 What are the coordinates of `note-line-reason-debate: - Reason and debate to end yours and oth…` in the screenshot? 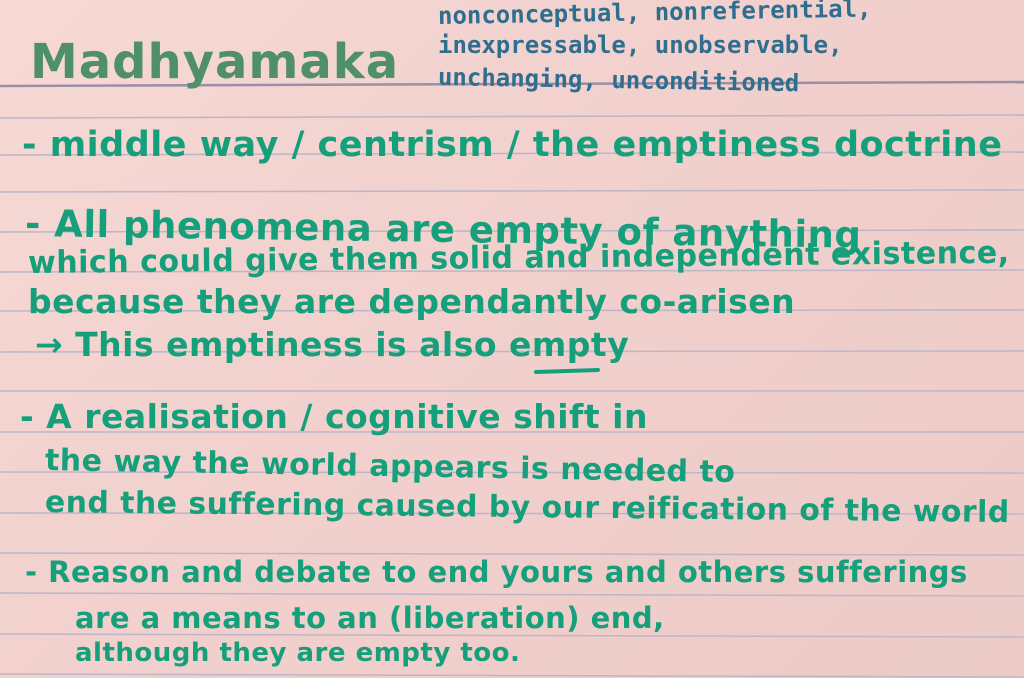 It's located at (496, 572).